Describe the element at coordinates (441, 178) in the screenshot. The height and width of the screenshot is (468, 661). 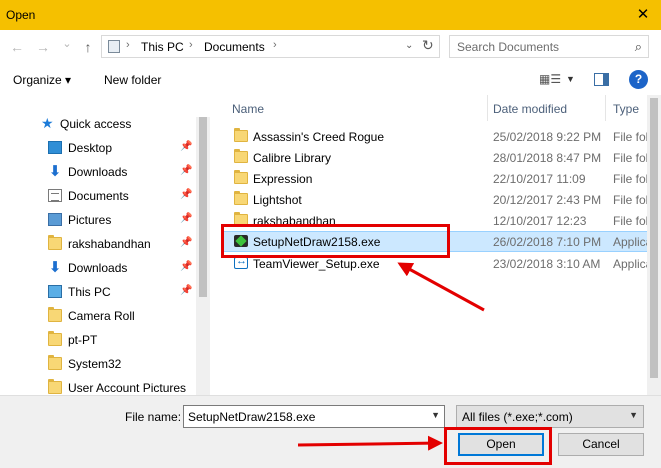
I see `file-row: Expression 22/10/2017 11:09 File folder` at that location.